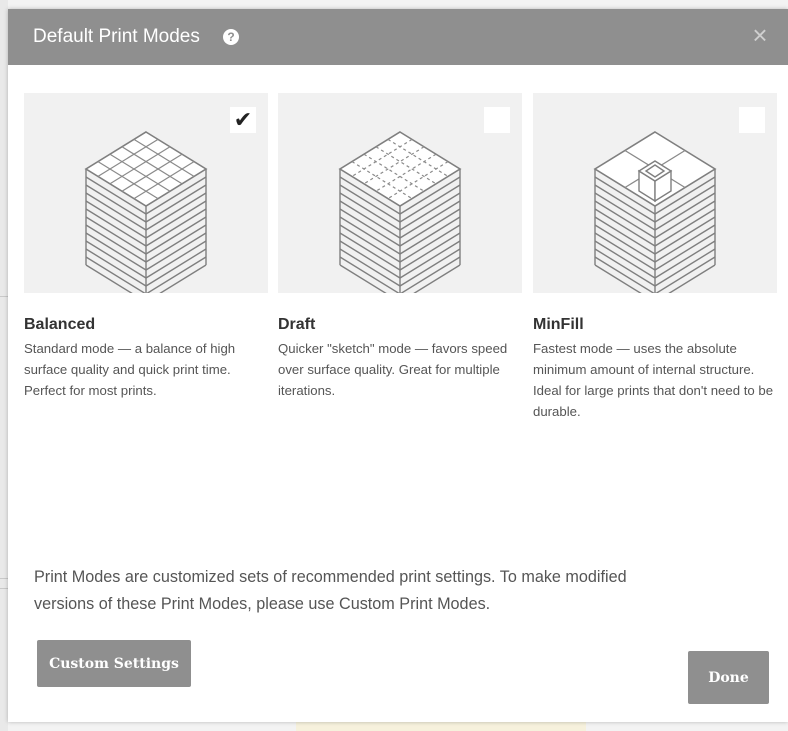 This screenshot has width=788, height=731. Describe the element at coordinates (558, 324) in the screenshot. I see `mode-name: MinFill` at that location.